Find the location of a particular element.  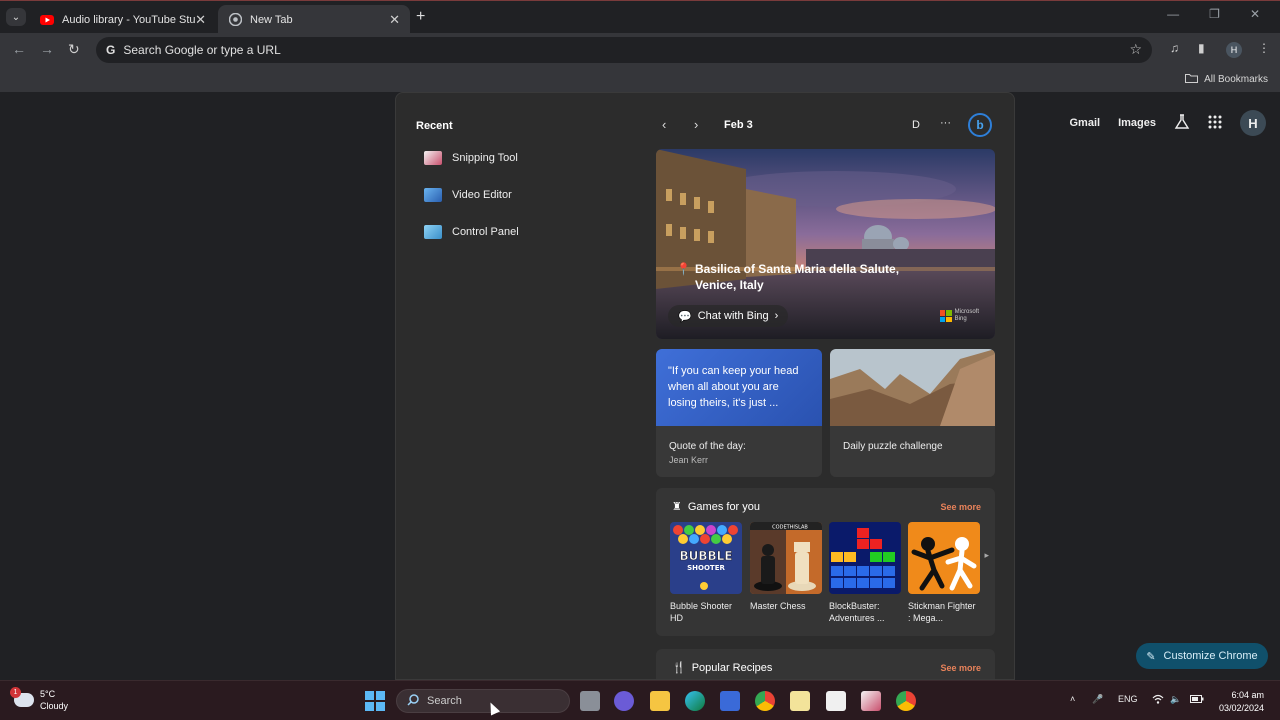

customize-chrome-button: ✎ Customize Chrome is located at coordinates (1202, 656).